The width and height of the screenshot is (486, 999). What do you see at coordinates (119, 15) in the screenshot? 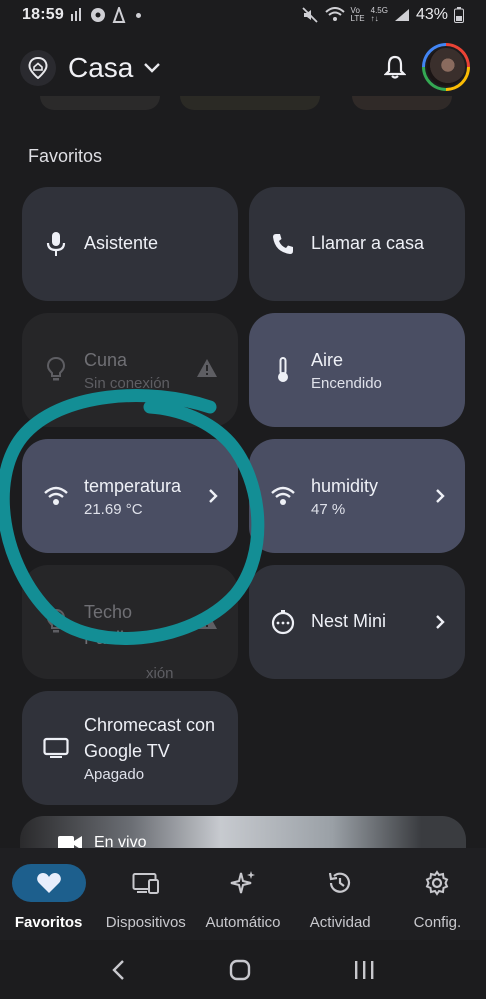
I see `app-notification-icon` at bounding box center [119, 15].